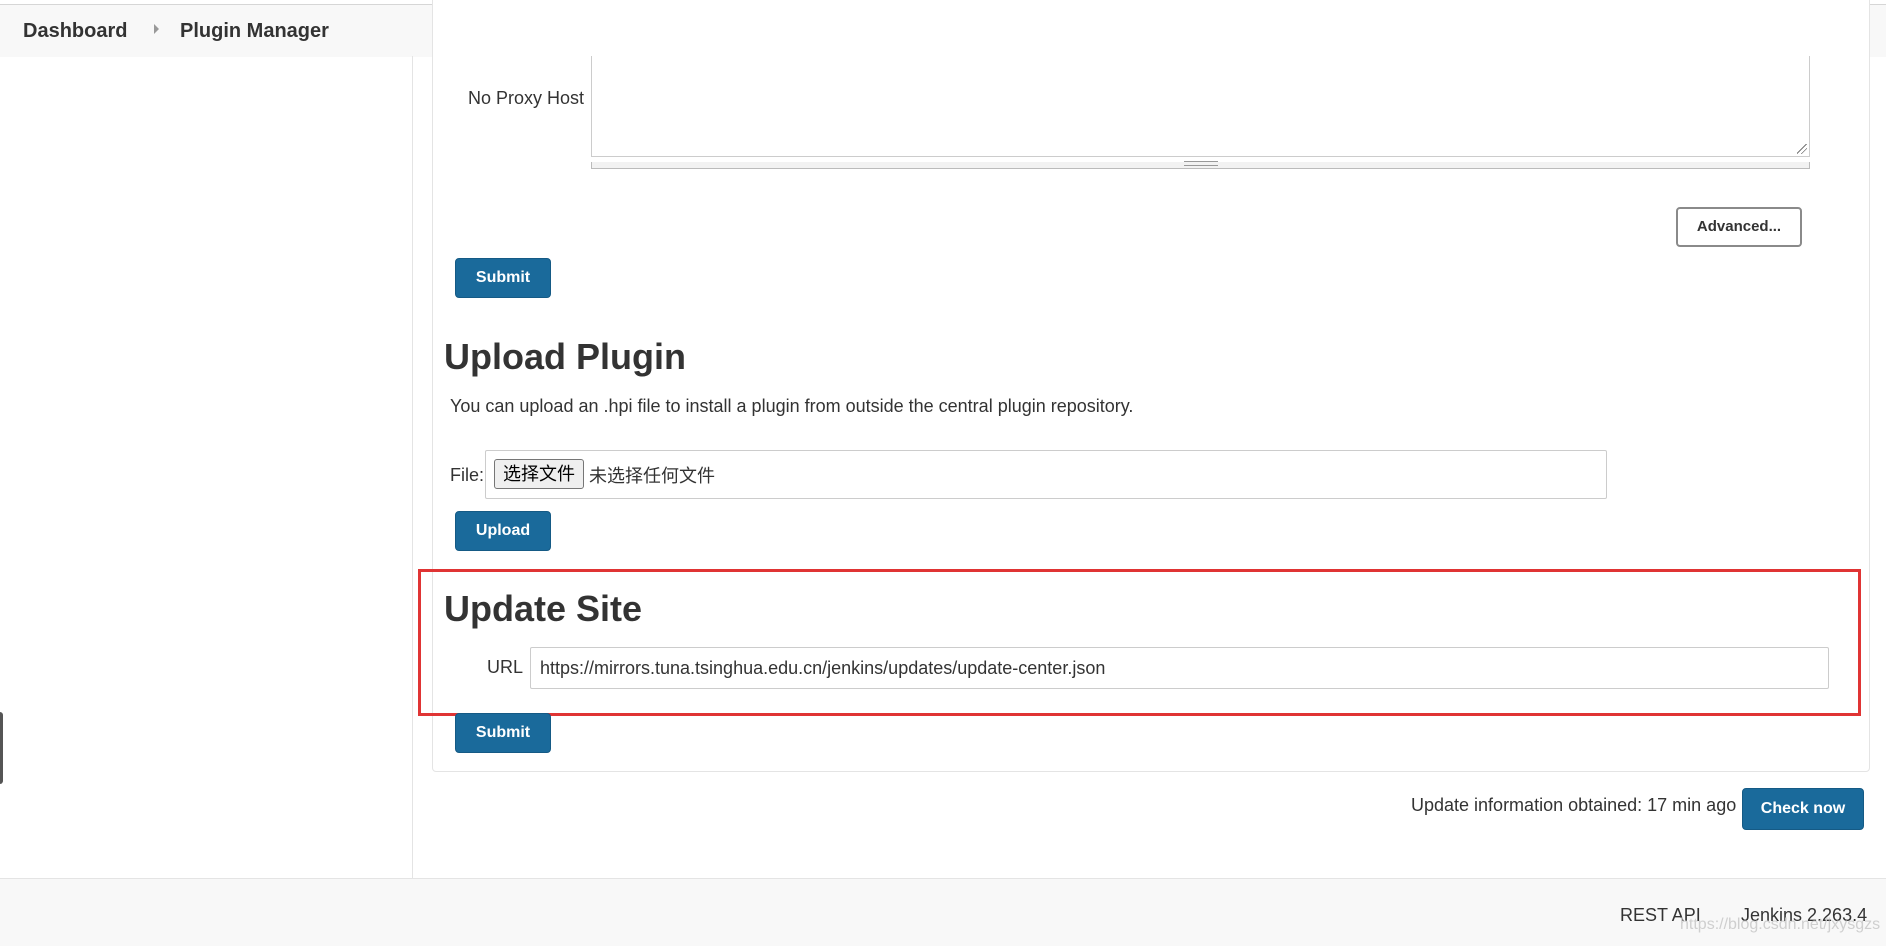  I want to click on watermark-text: https://blog.csdn.net/jxysgzs, so click(1780, 924).